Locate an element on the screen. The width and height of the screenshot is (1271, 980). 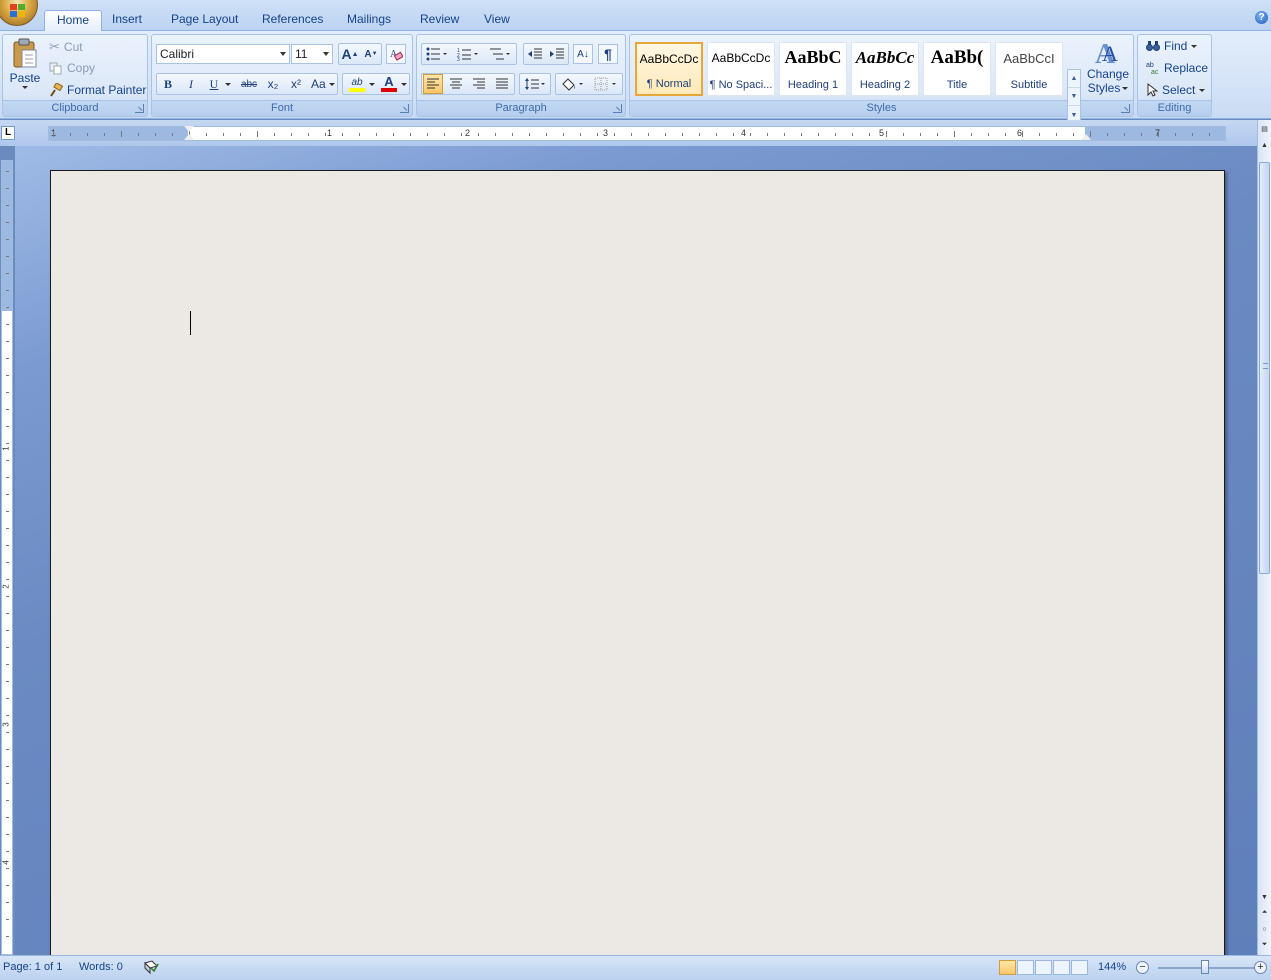
align-center-button is located at coordinates (456, 84).